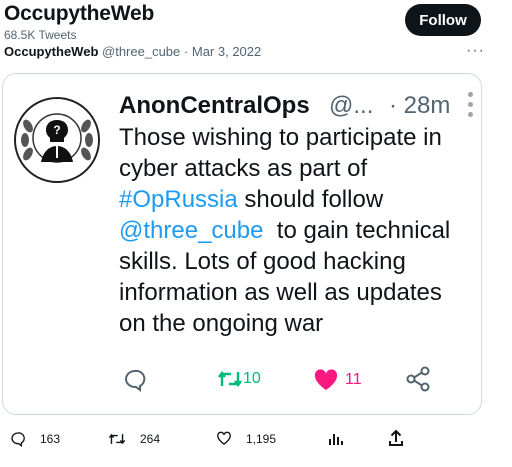  I want to click on inner-retweet: 10, so click(239, 379).